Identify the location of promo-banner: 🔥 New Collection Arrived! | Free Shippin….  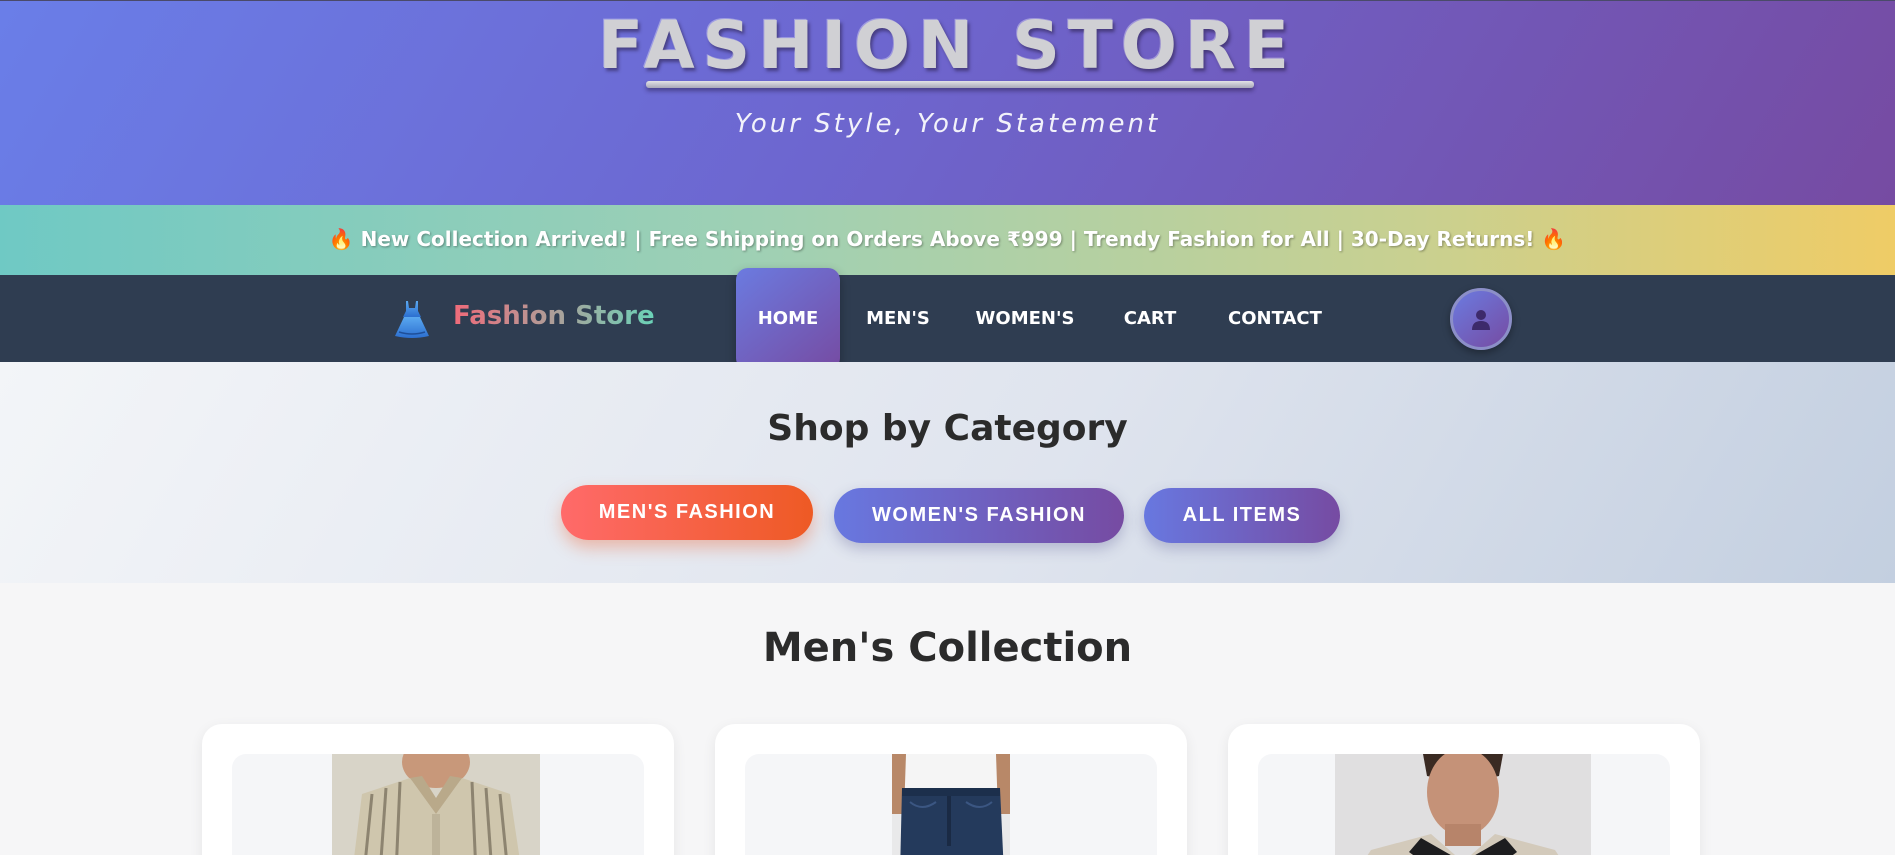
(947, 240).